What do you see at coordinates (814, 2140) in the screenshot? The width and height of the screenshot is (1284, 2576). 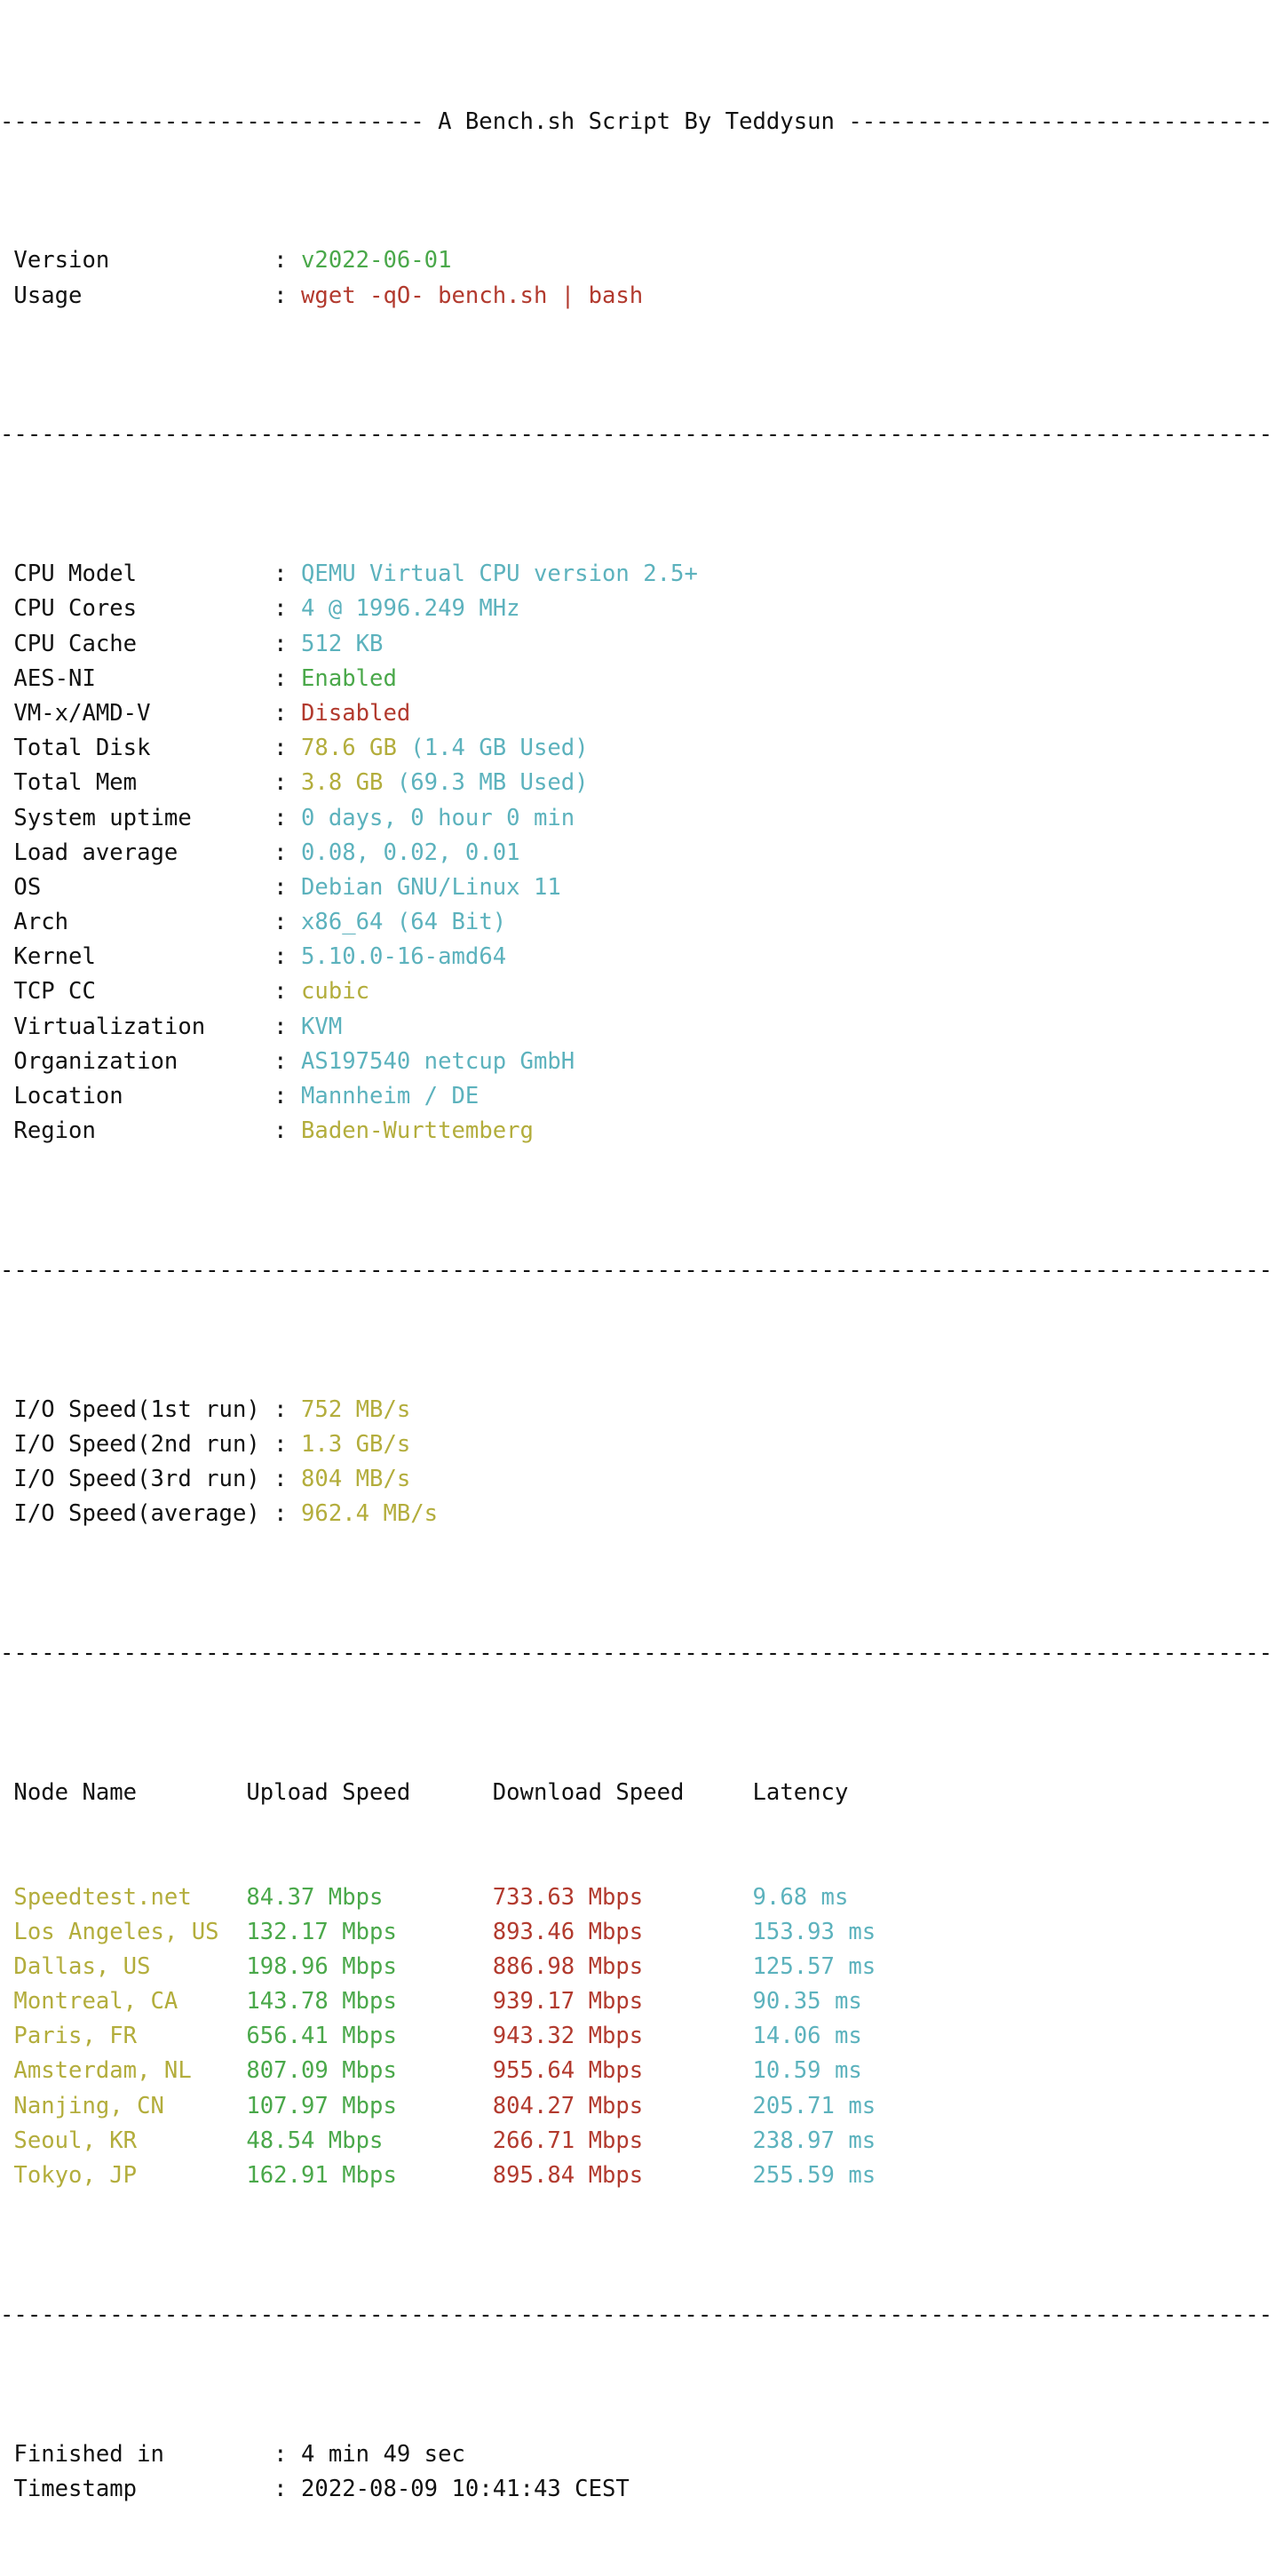 I see `speedtest-latency: 238.97 ms` at bounding box center [814, 2140].